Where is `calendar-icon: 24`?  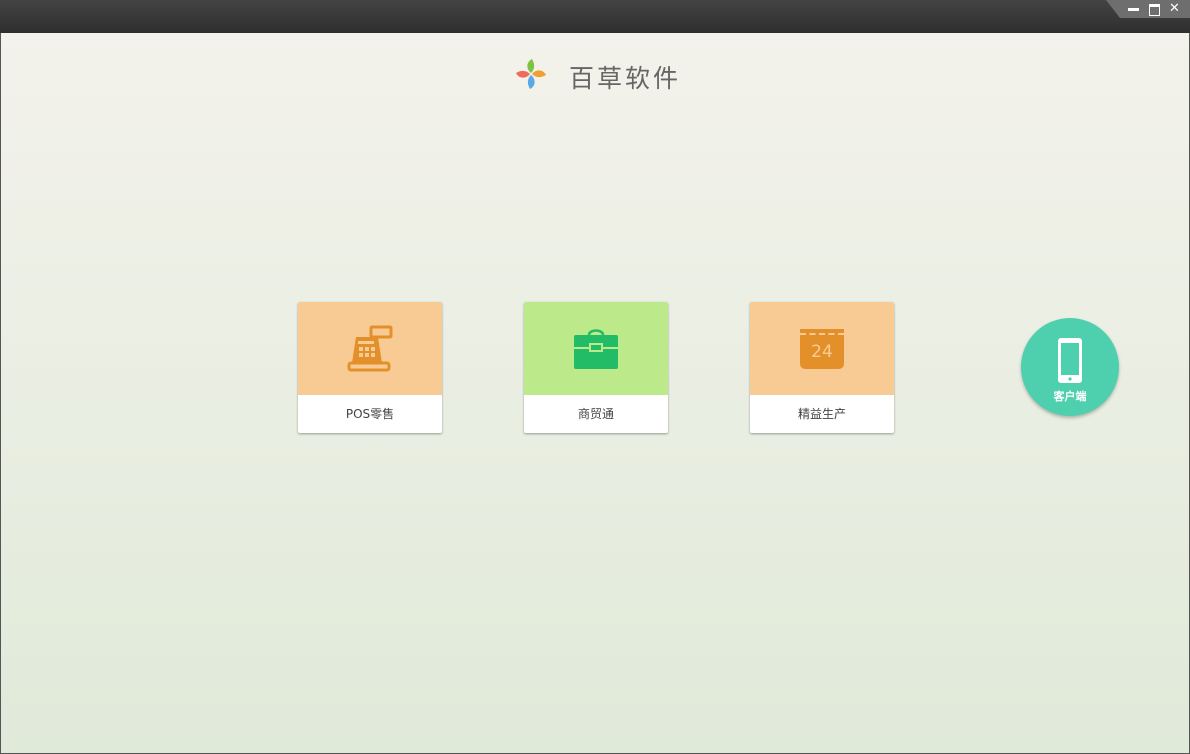
calendar-icon: 24 is located at coordinates (822, 348).